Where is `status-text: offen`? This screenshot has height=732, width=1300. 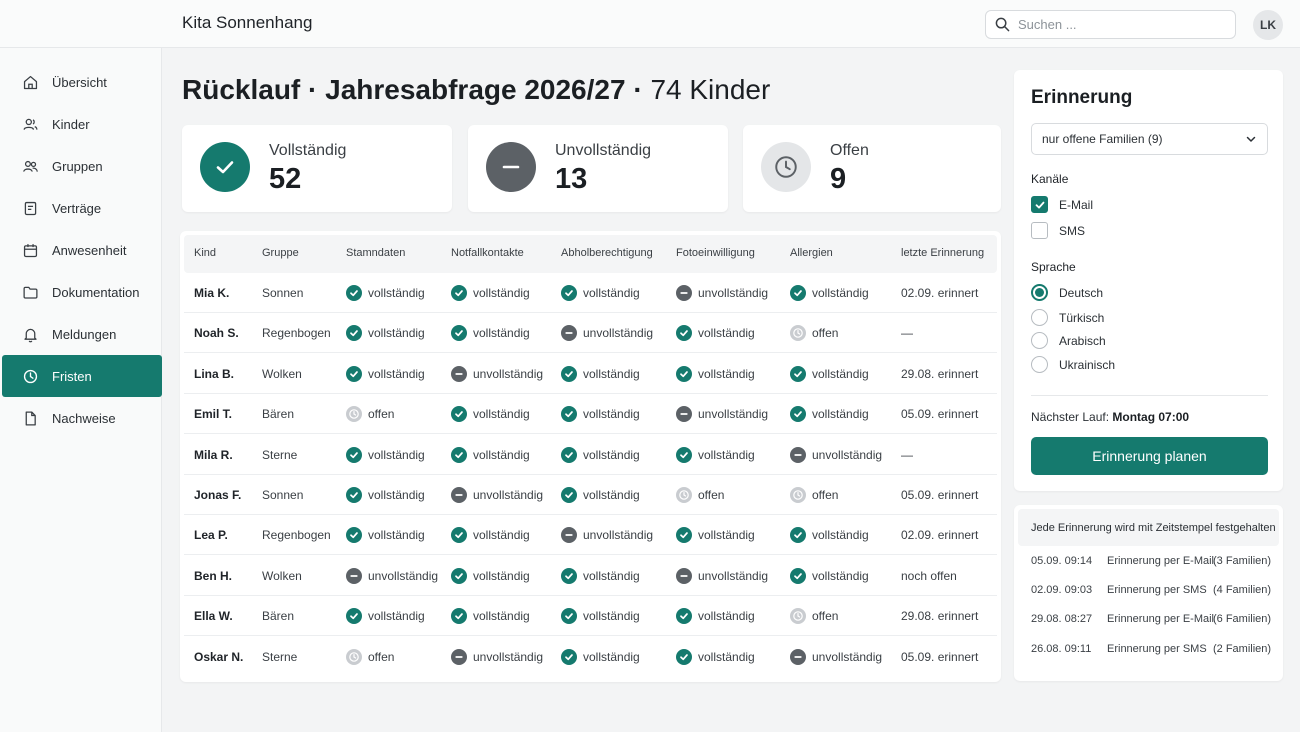
status-text: offen is located at coordinates (711, 495).